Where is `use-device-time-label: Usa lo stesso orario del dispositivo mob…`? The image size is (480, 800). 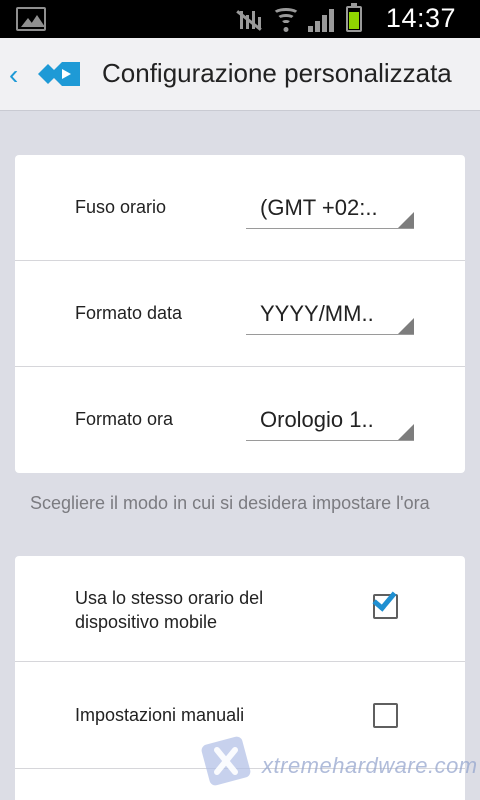
use-device-time-label: Usa lo stesso orario del dispositivo mob… is located at coordinates (169, 610).